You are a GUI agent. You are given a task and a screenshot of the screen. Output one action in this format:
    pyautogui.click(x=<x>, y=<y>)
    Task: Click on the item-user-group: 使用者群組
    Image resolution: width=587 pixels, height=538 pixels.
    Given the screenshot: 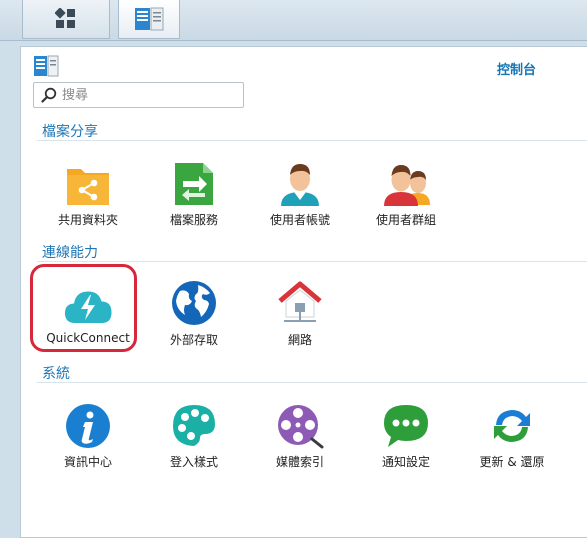 What is the action you would take?
    pyautogui.click(x=406, y=191)
    